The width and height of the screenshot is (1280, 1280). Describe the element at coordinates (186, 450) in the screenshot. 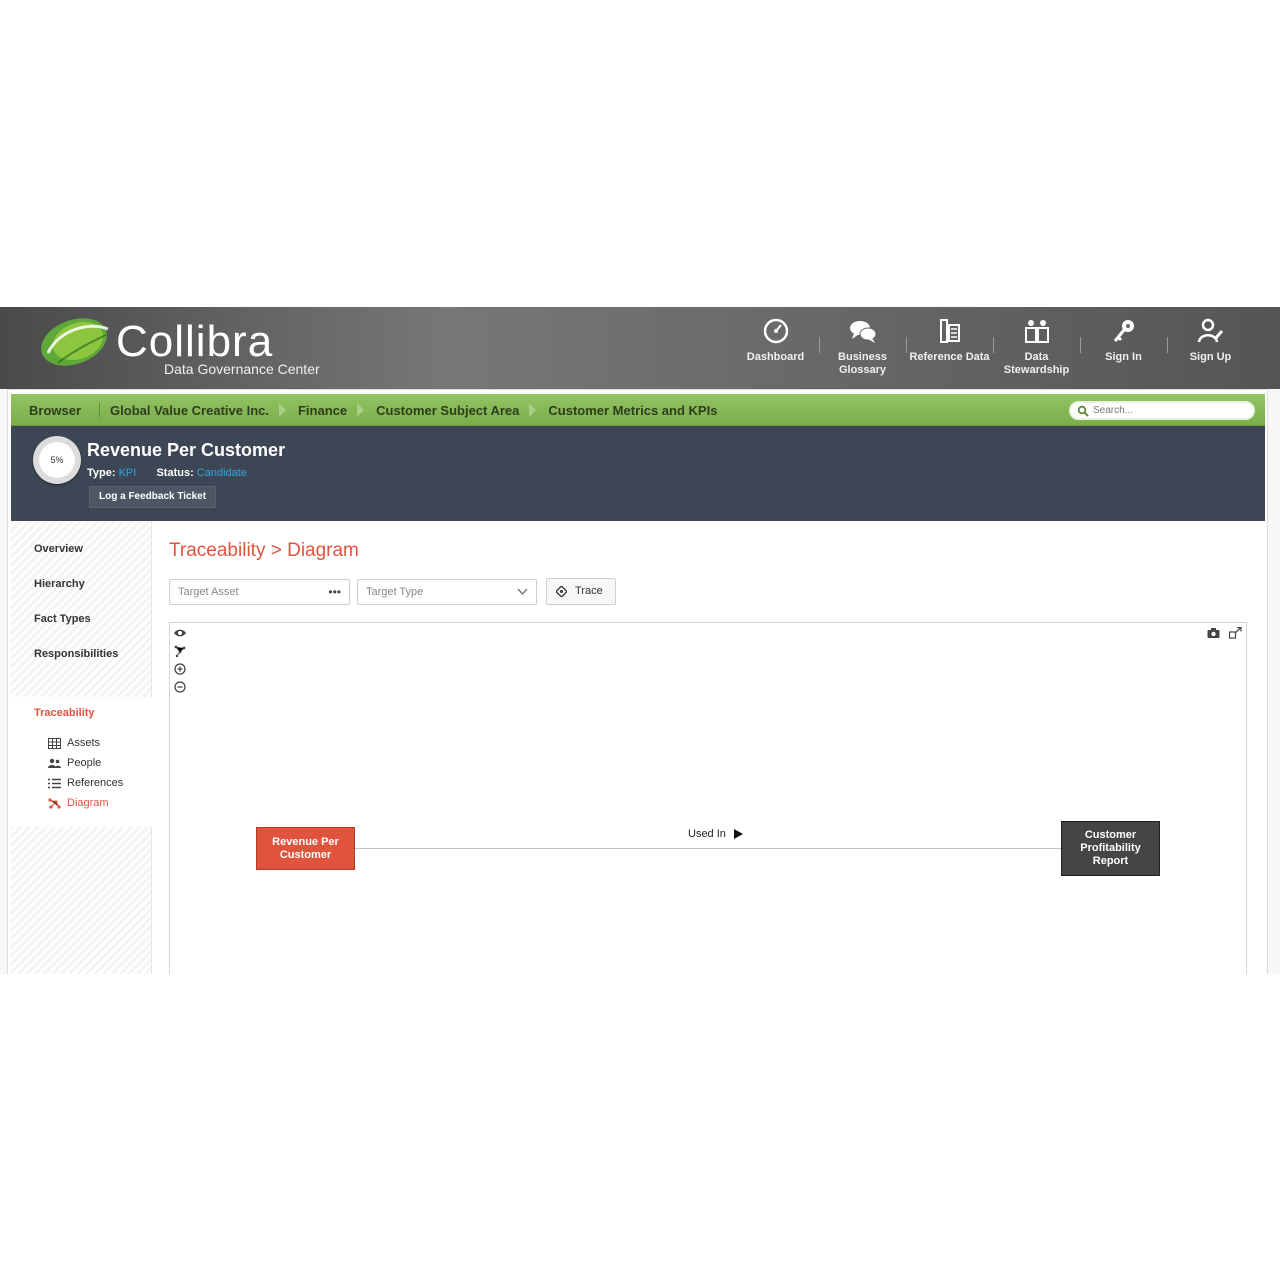

I see `asset-title: Revenue Per Customer` at that location.